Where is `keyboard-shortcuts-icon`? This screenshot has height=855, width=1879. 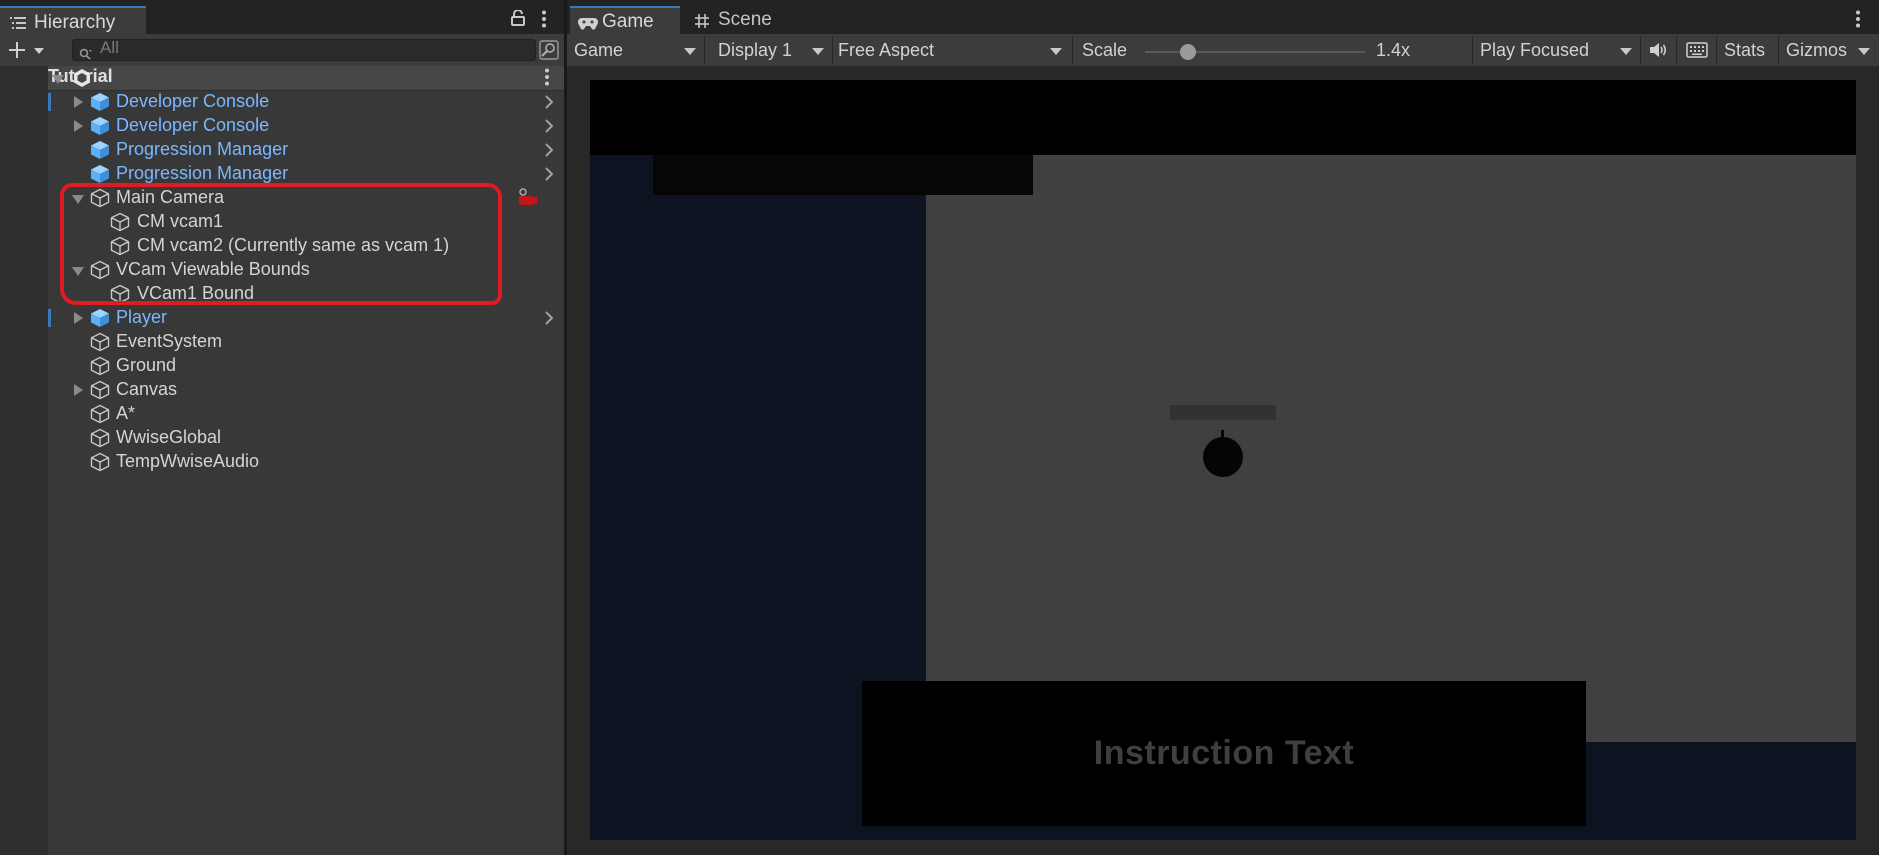
keyboard-shortcuts-icon is located at coordinates (1697, 52).